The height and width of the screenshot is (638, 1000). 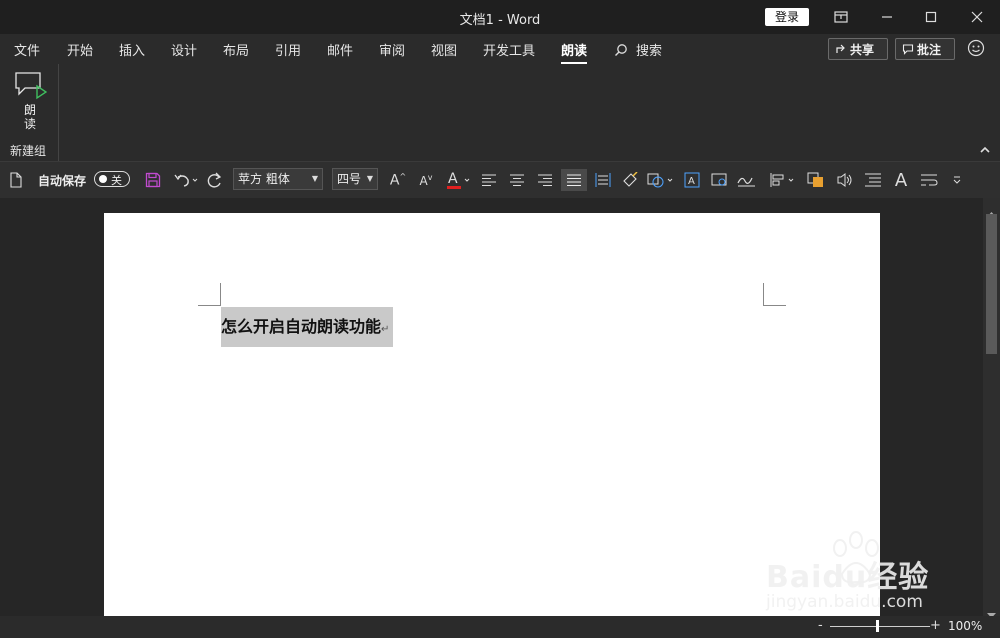 I want to click on font-size-value: 四号, so click(x=349, y=179).